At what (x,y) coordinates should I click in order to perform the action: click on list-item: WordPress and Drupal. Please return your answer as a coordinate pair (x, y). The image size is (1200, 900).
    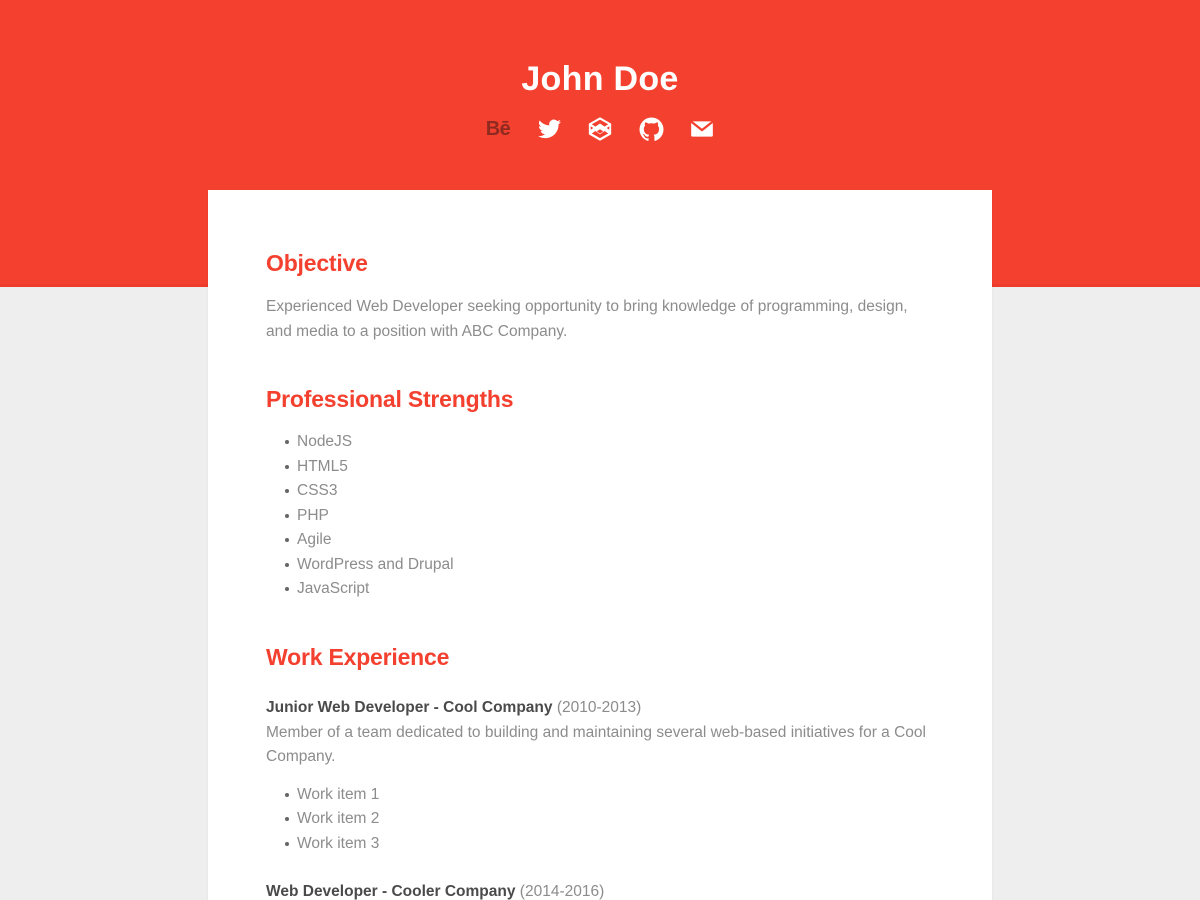
    Looking at the image, I should click on (600, 565).